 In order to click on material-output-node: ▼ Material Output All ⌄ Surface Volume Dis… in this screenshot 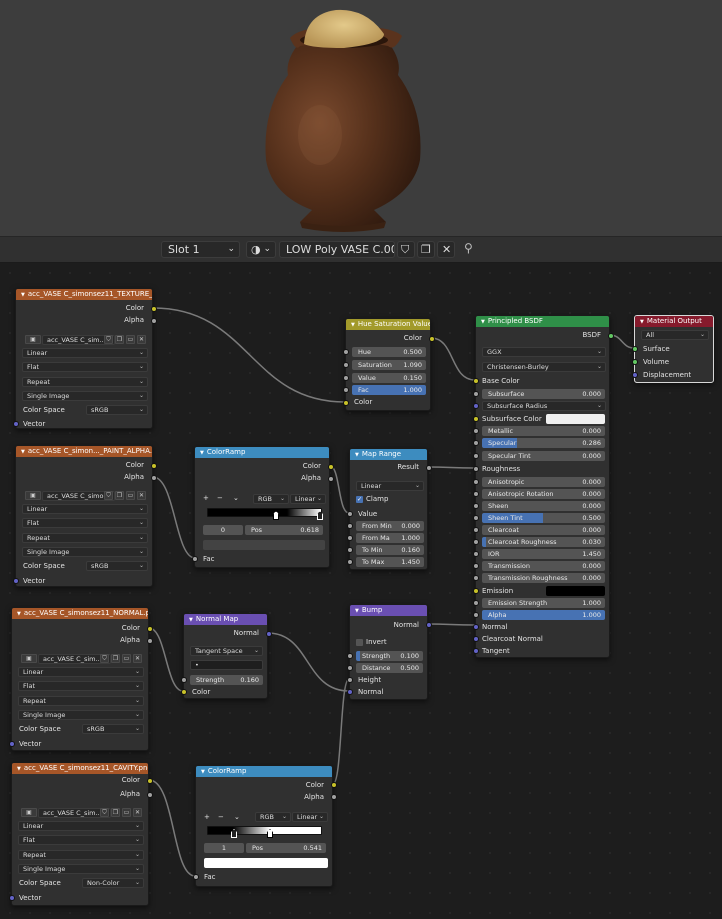, I will do `click(673, 349)`.